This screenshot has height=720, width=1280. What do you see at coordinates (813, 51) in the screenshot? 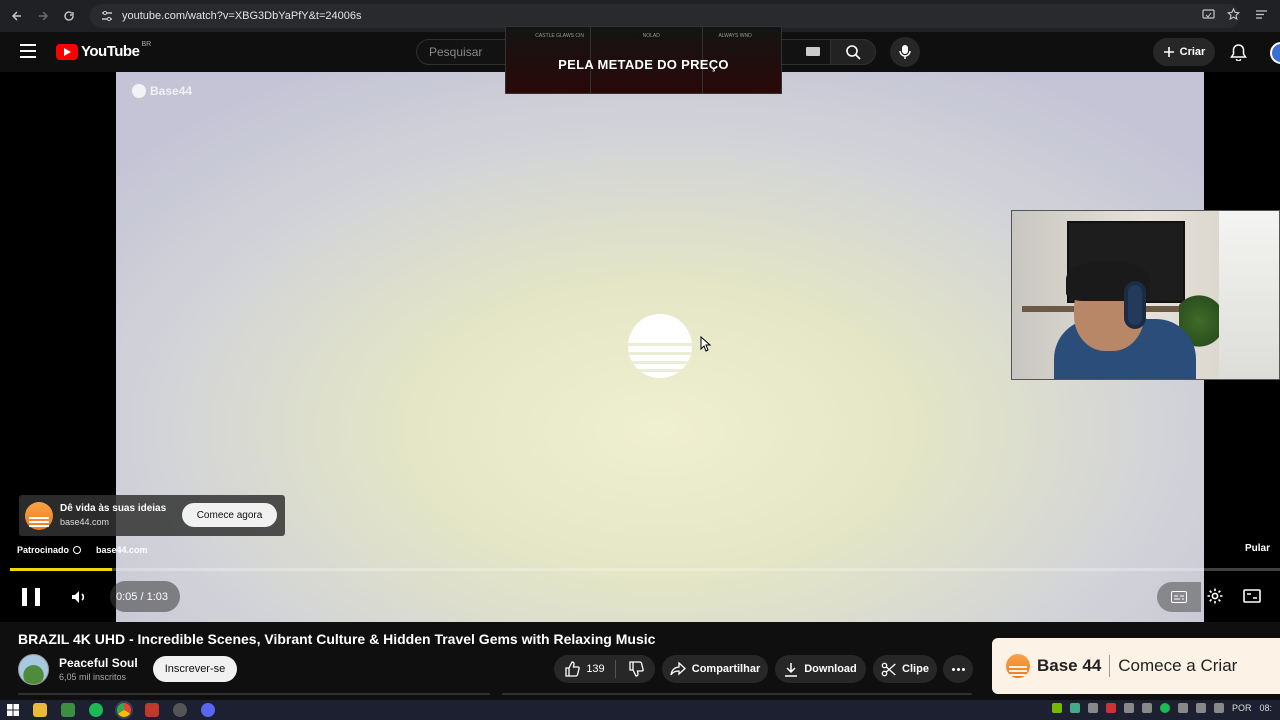
I see `keyboard-icon` at bounding box center [813, 51].